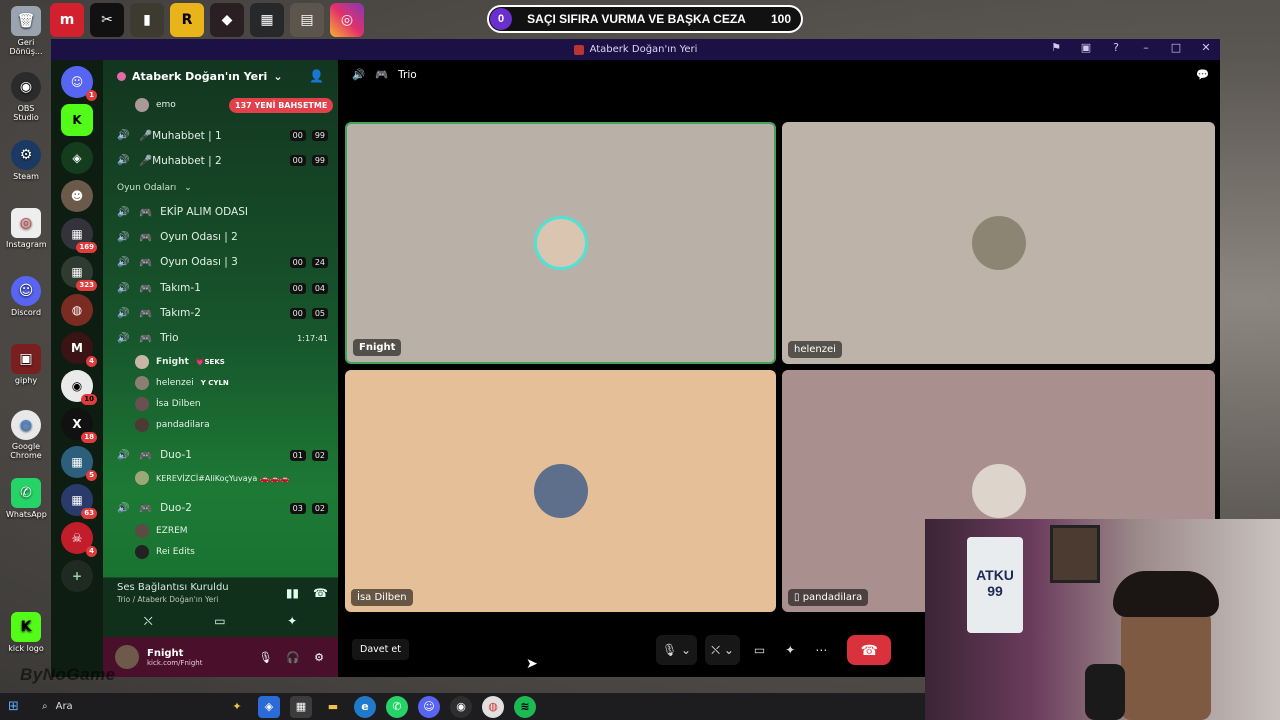 Image resolution: width=1280 pixels, height=720 pixels. What do you see at coordinates (17, 706) in the screenshot?
I see `windows-start-icon: ⊞` at bounding box center [17, 706].